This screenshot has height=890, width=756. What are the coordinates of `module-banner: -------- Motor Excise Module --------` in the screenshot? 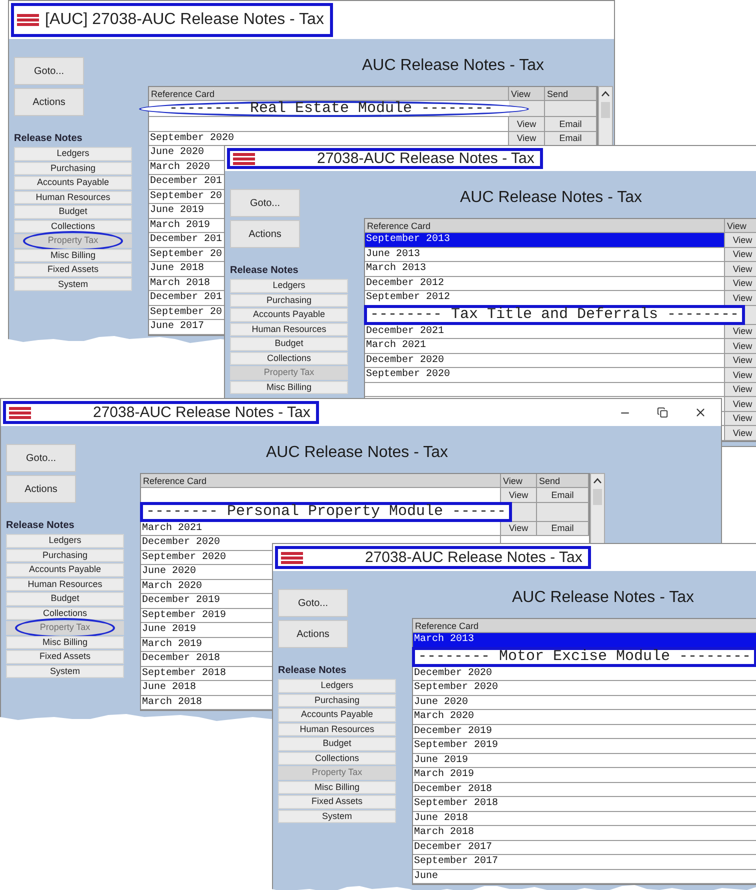 It's located at (584, 656).